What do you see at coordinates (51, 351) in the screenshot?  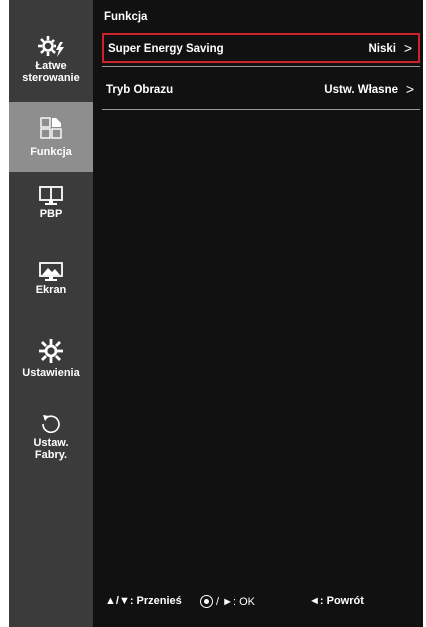 I see `gear-icon` at bounding box center [51, 351].